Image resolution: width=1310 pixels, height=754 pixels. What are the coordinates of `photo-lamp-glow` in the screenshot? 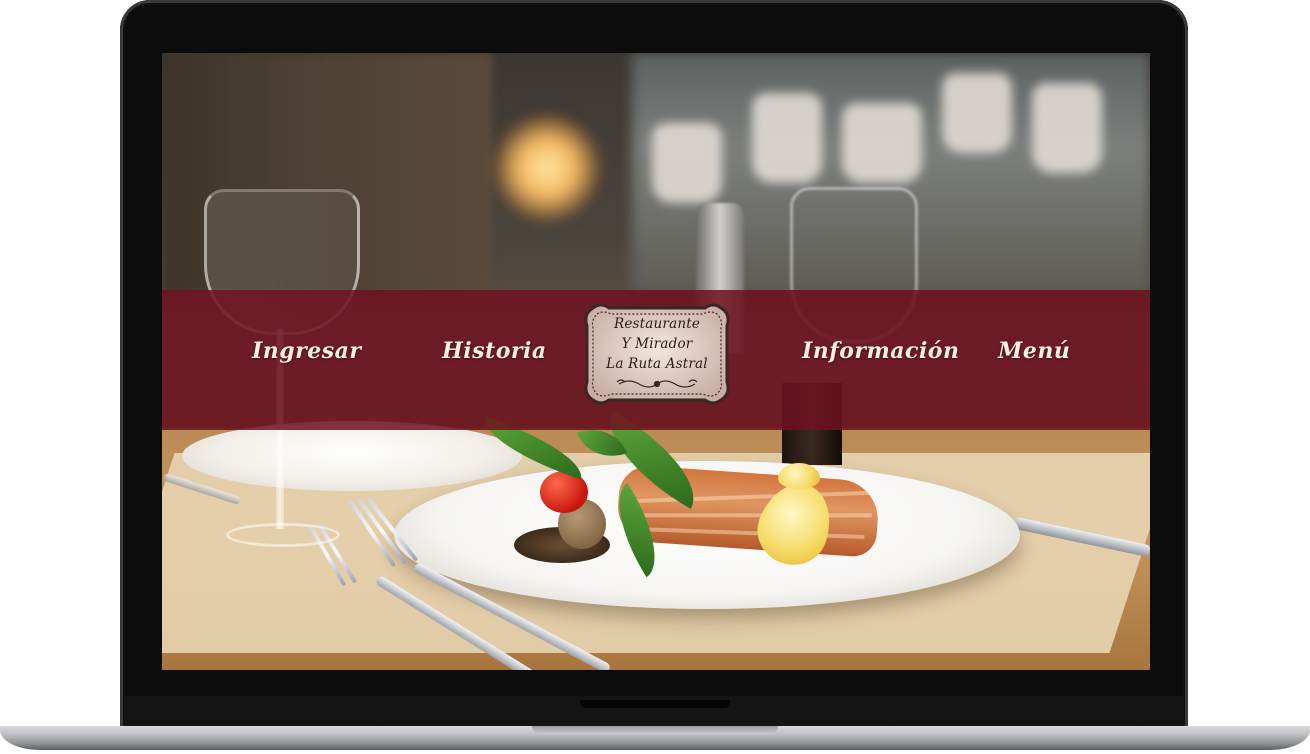 It's located at (547, 168).